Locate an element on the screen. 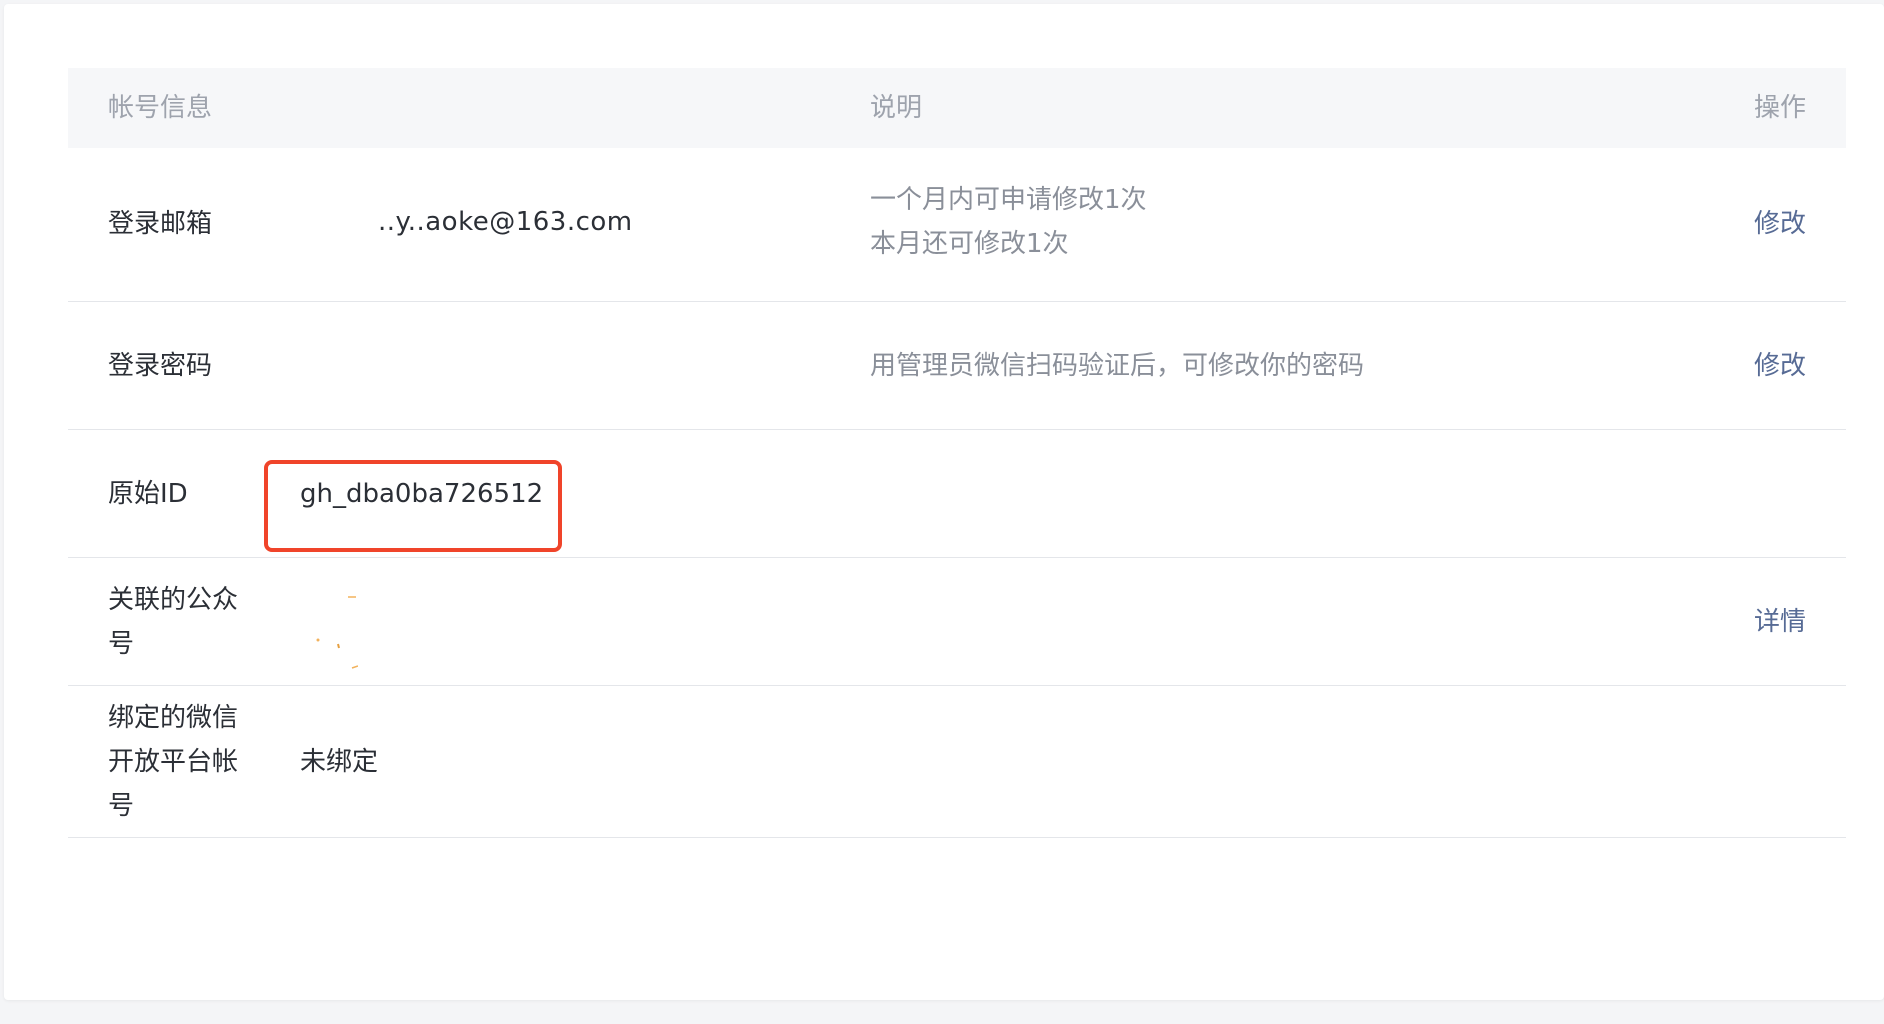 The image size is (1884, 1024). header-action: 操作 is located at coordinates (1779, 108).